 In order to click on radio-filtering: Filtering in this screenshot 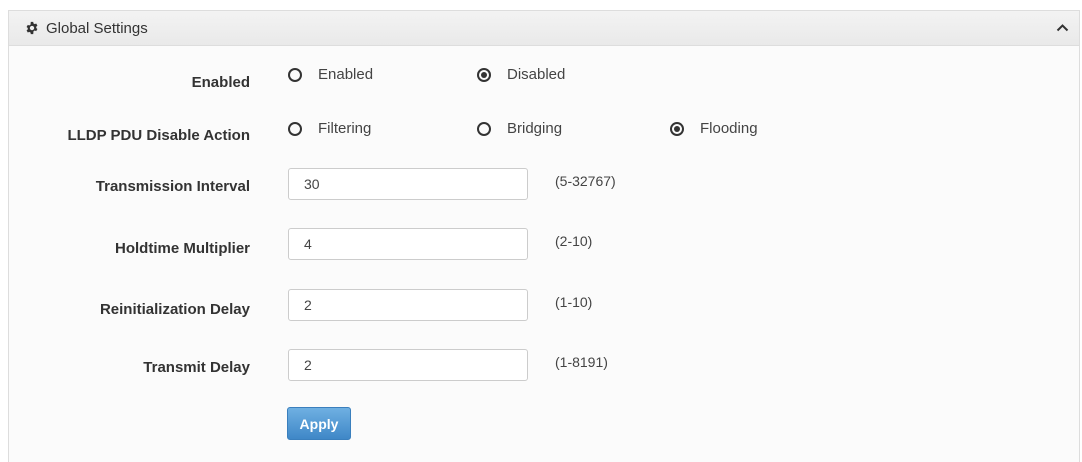, I will do `click(329, 128)`.